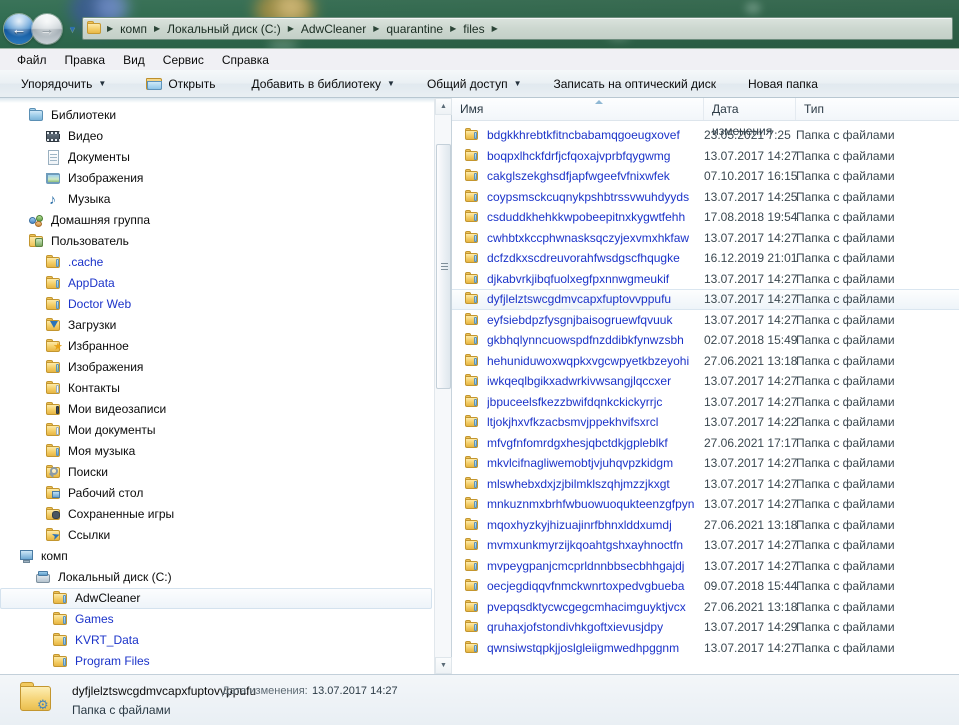 The width and height of the screenshot is (959, 725). What do you see at coordinates (85, 60) in the screenshot?
I see `menu-edit: Правка` at bounding box center [85, 60].